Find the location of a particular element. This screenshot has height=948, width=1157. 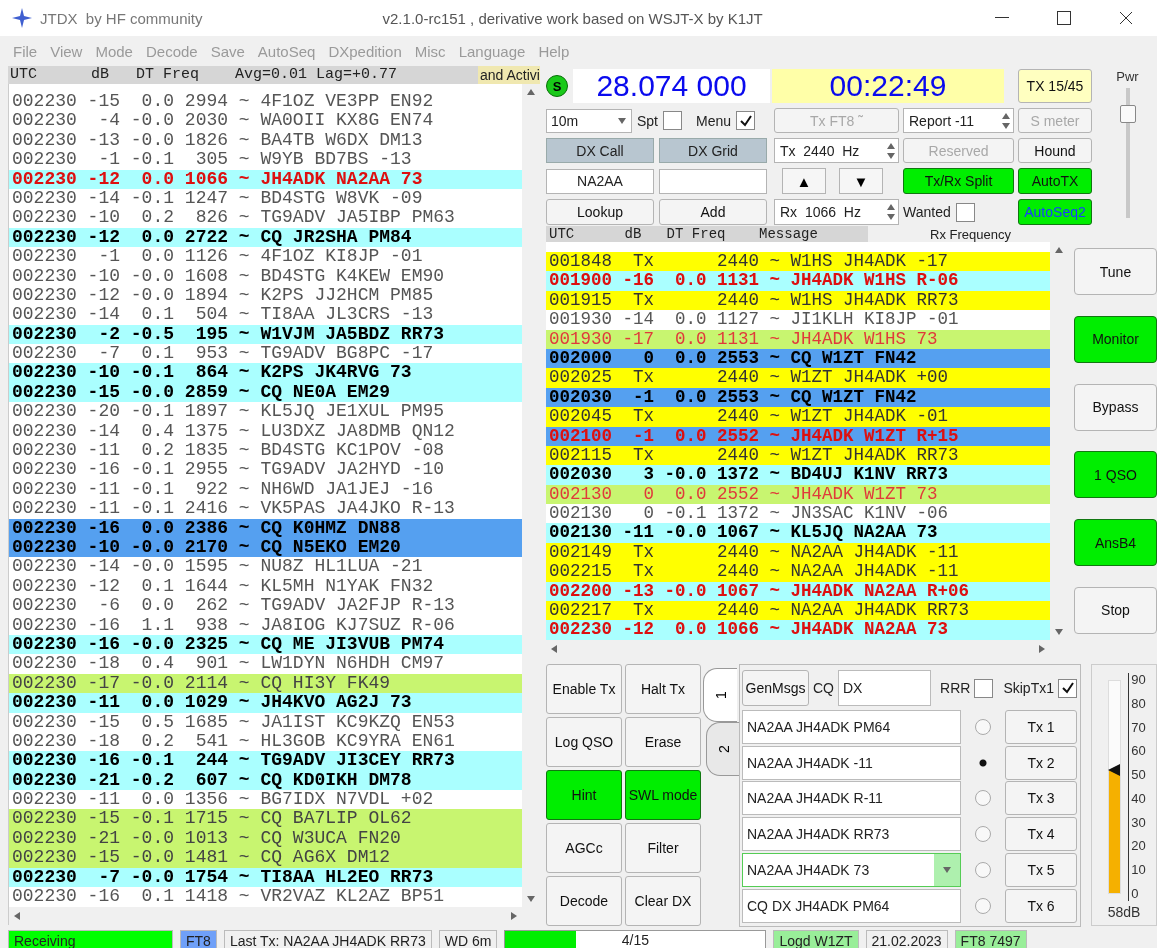

down-button: ▼ is located at coordinates (861, 181).